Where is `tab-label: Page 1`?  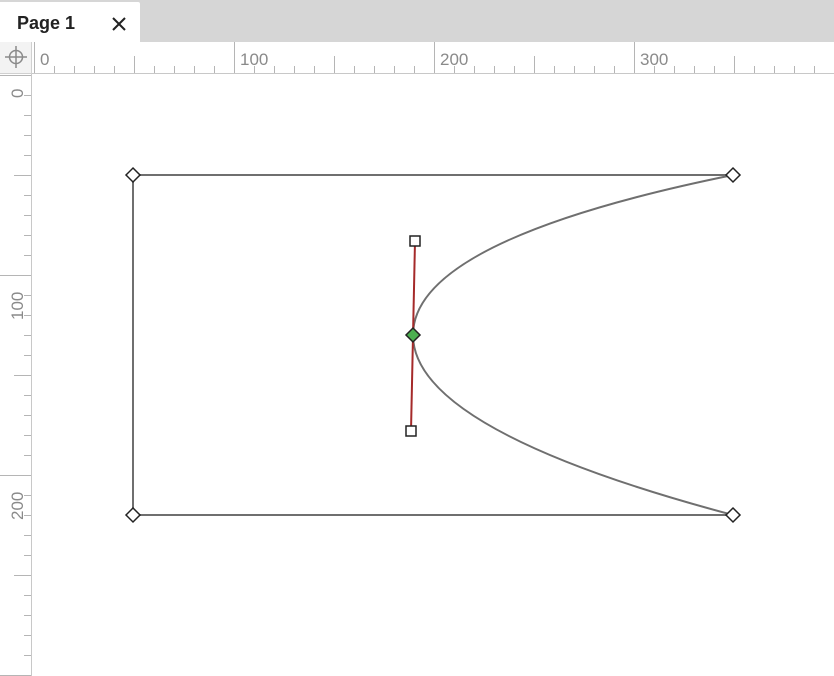
tab-label: Page 1 is located at coordinates (46, 23).